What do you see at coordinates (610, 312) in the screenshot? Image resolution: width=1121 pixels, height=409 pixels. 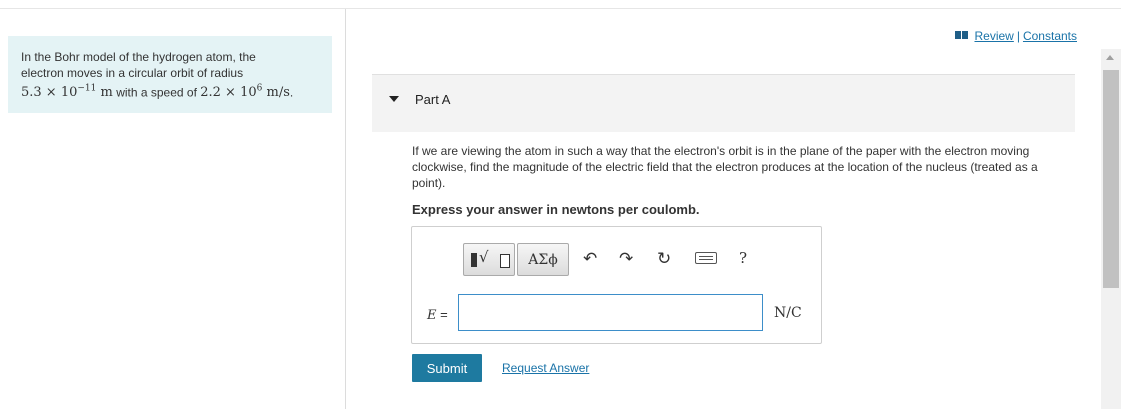 I see `answer-input` at bounding box center [610, 312].